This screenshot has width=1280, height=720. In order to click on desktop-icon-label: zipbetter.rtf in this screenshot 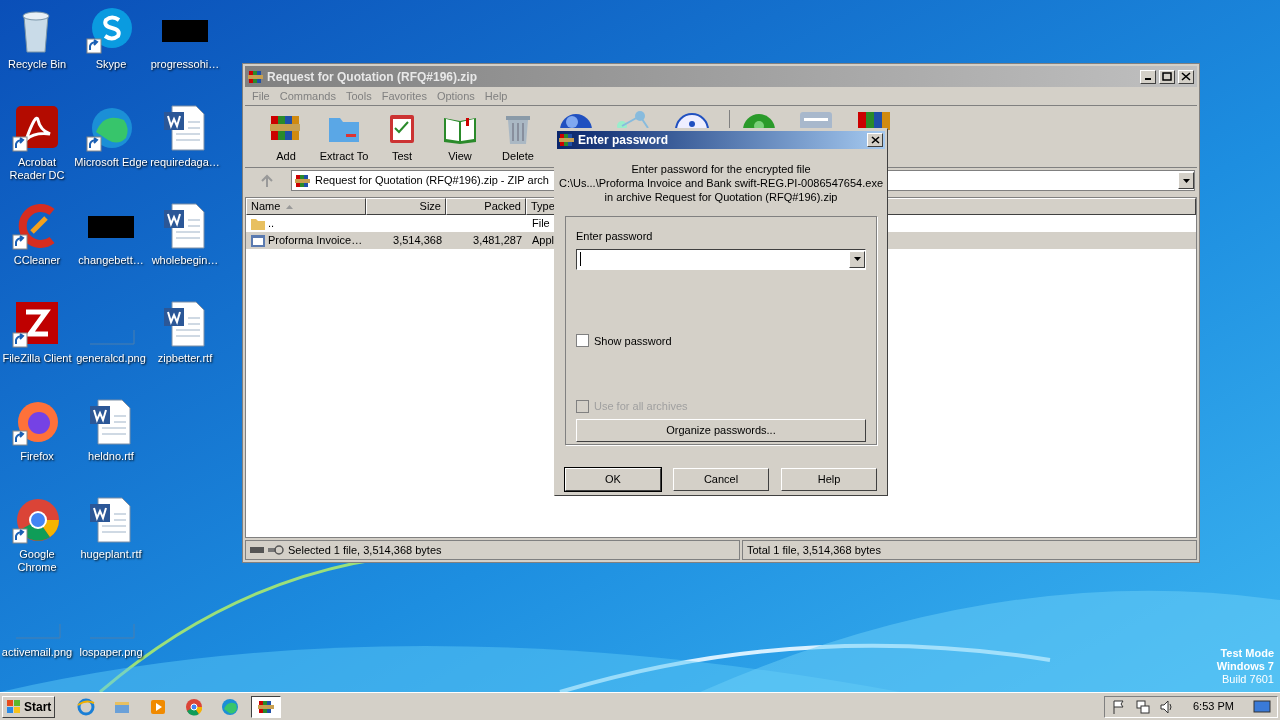, I will do `click(185, 358)`.